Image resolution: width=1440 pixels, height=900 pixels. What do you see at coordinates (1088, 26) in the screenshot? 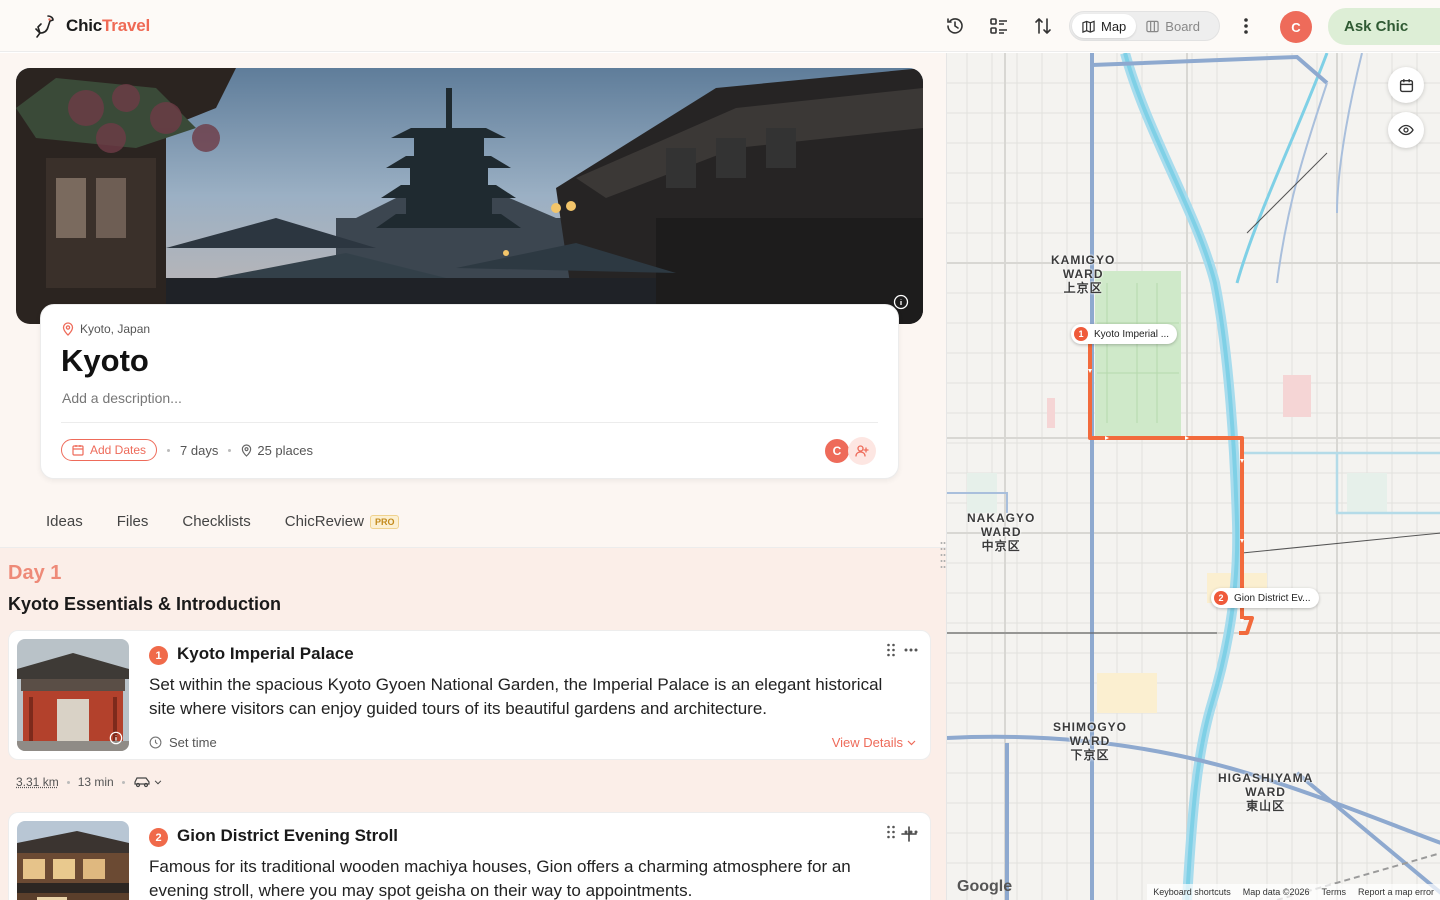
I see `map-icon` at bounding box center [1088, 26].